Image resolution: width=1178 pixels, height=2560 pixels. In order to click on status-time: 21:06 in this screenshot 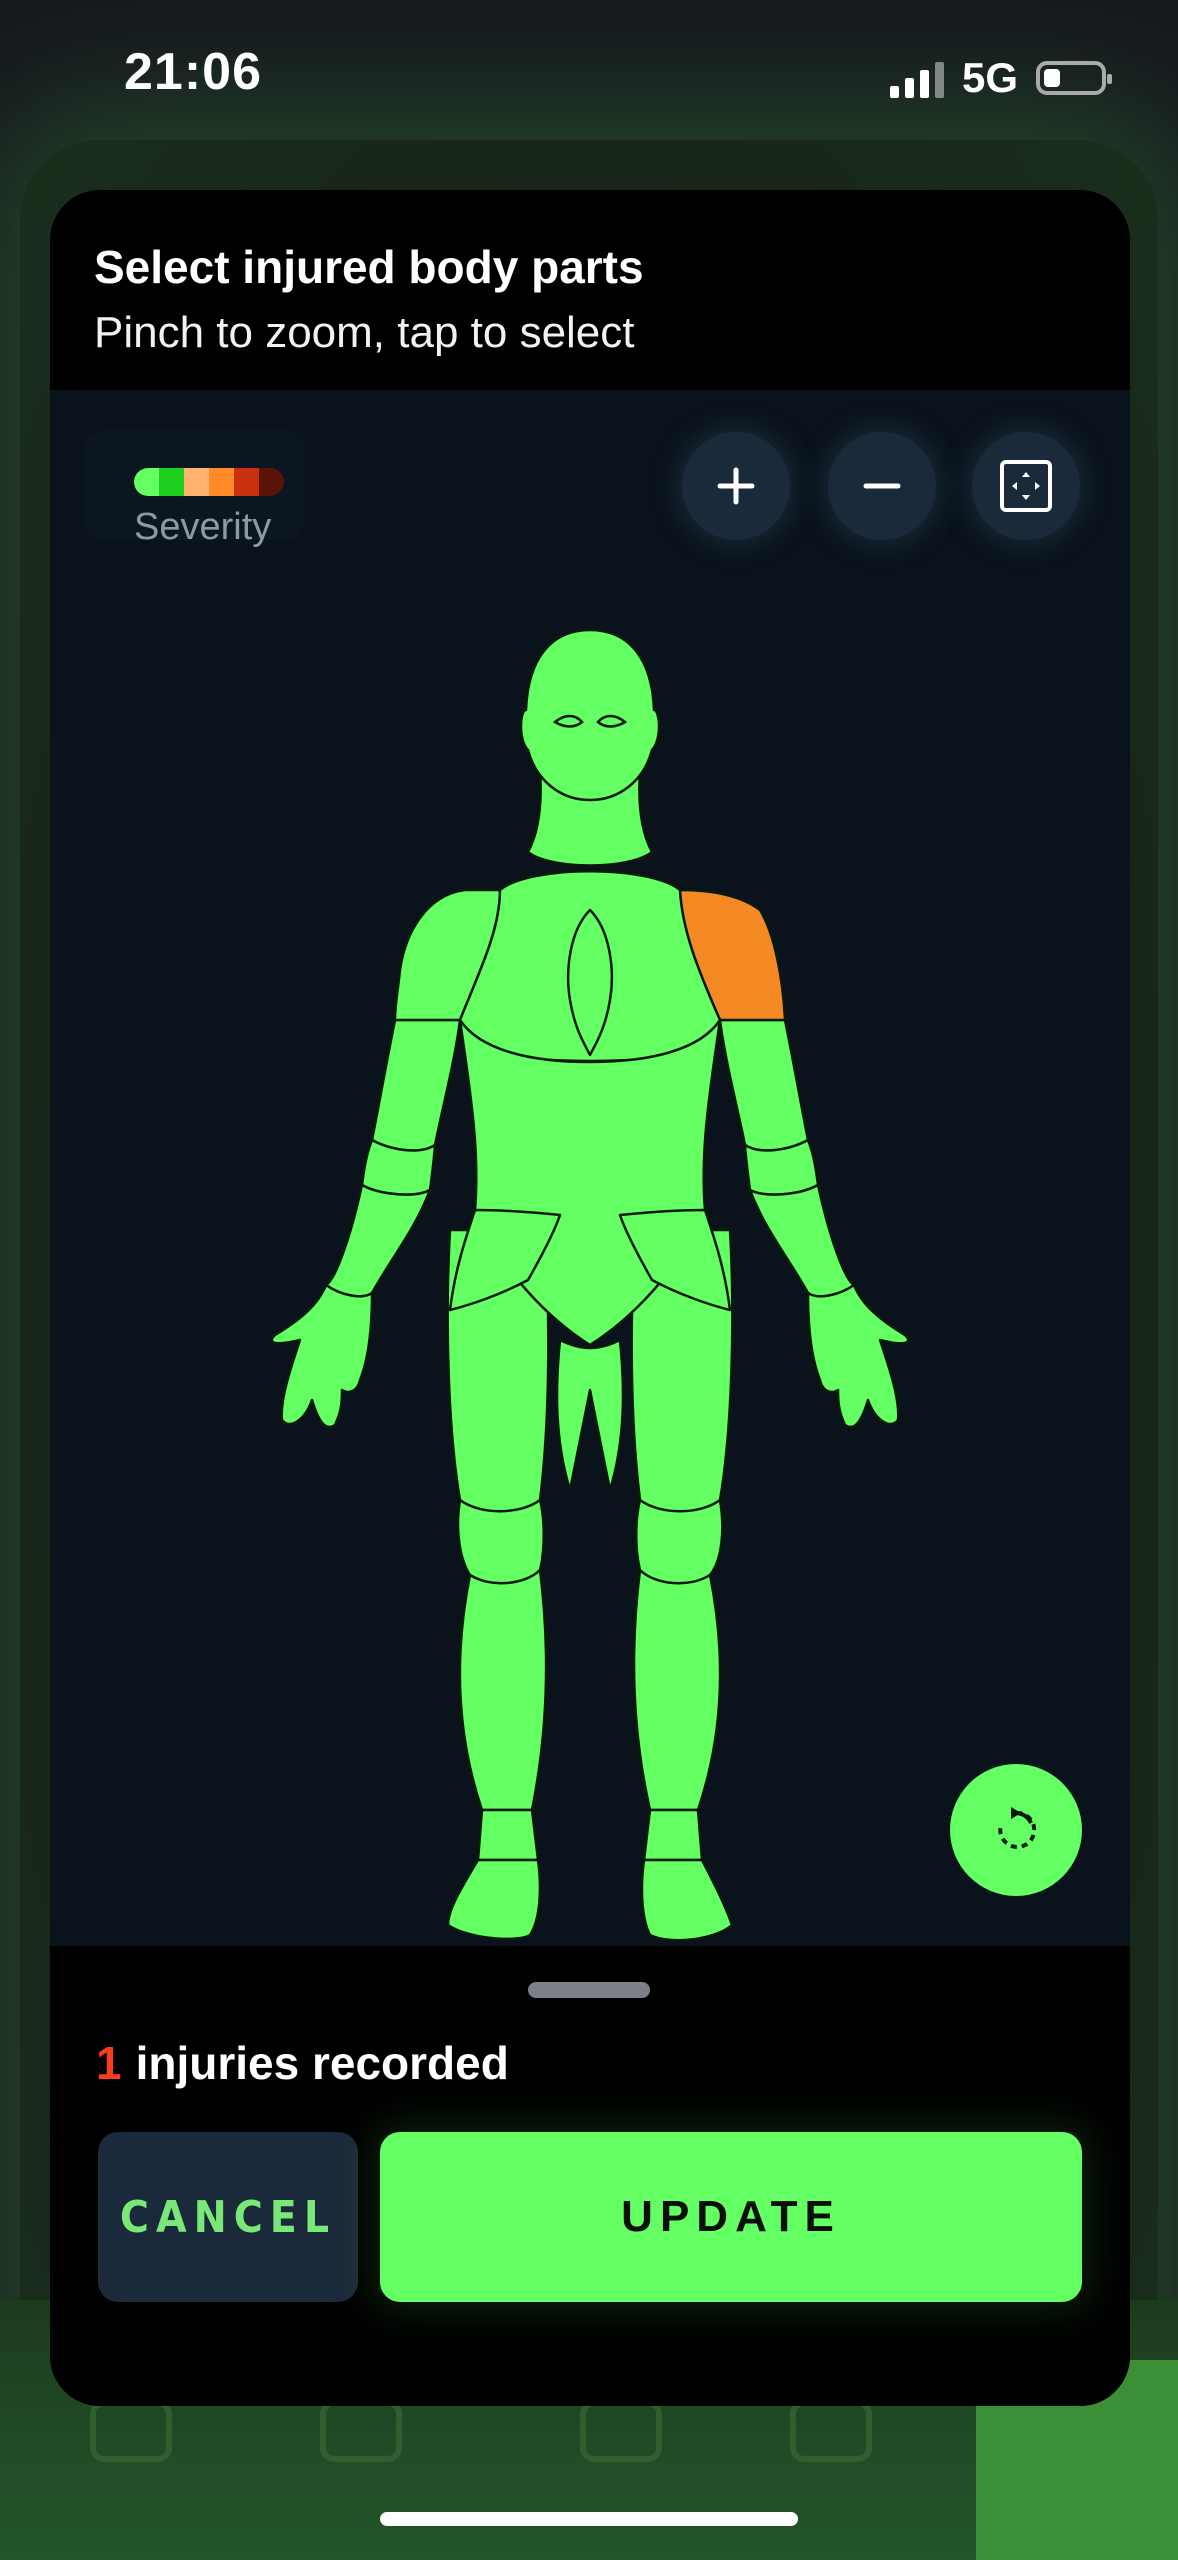, I will do `click(193, 72)`.